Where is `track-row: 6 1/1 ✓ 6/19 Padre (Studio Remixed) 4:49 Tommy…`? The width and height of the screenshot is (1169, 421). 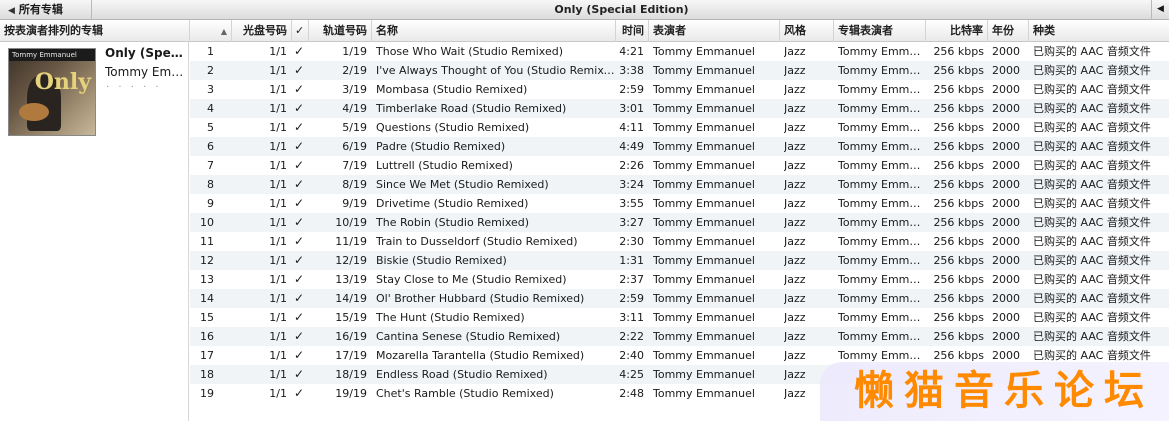 track-row: 6 1/1 ✓ 6/19 Padre (Studio Remixed) 4:49 Tommy… is located at coordinates (679, 146).